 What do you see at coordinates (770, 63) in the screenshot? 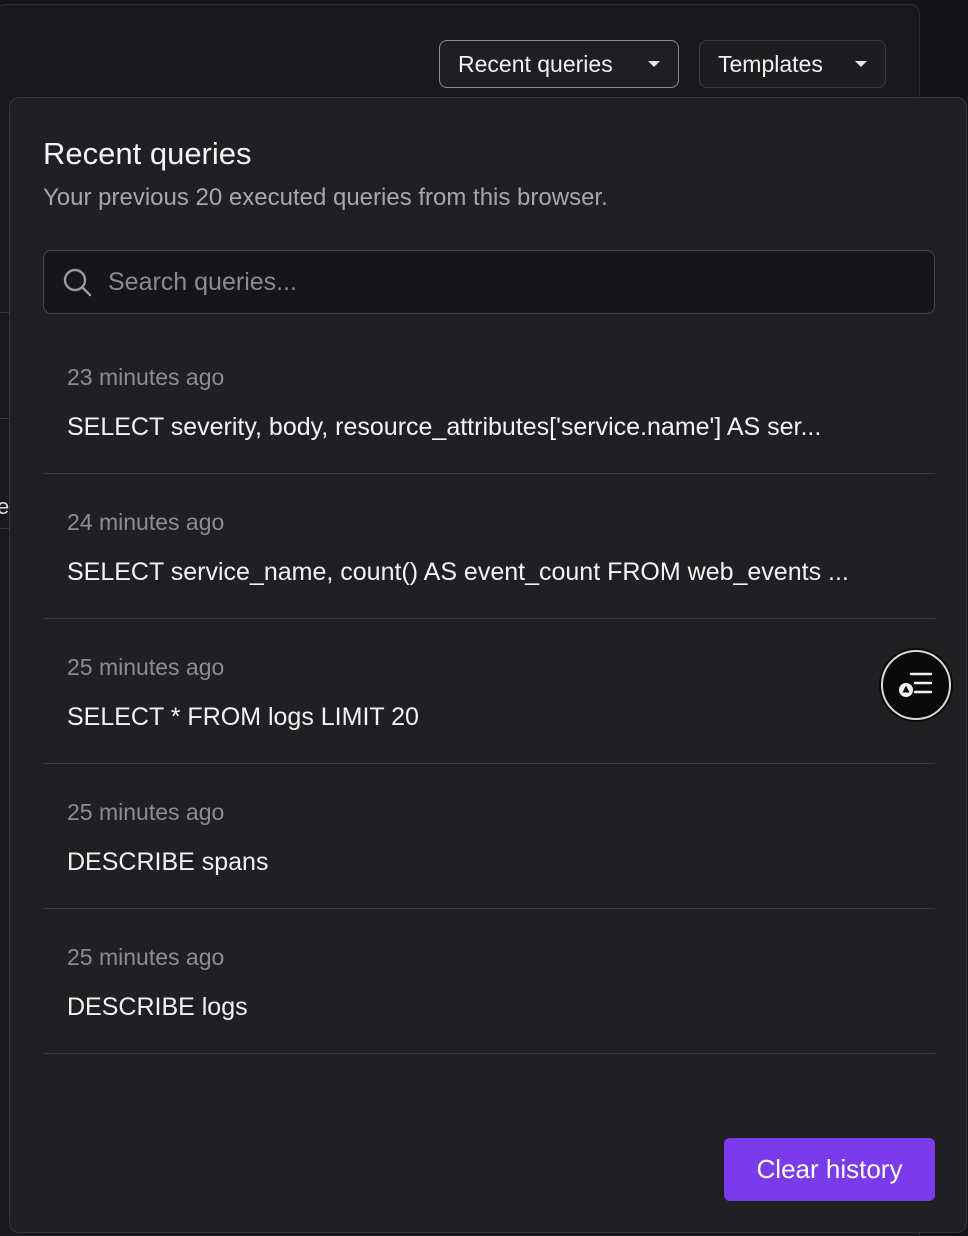
I see `templates-label: Templates` at bounding box center [770, 63].